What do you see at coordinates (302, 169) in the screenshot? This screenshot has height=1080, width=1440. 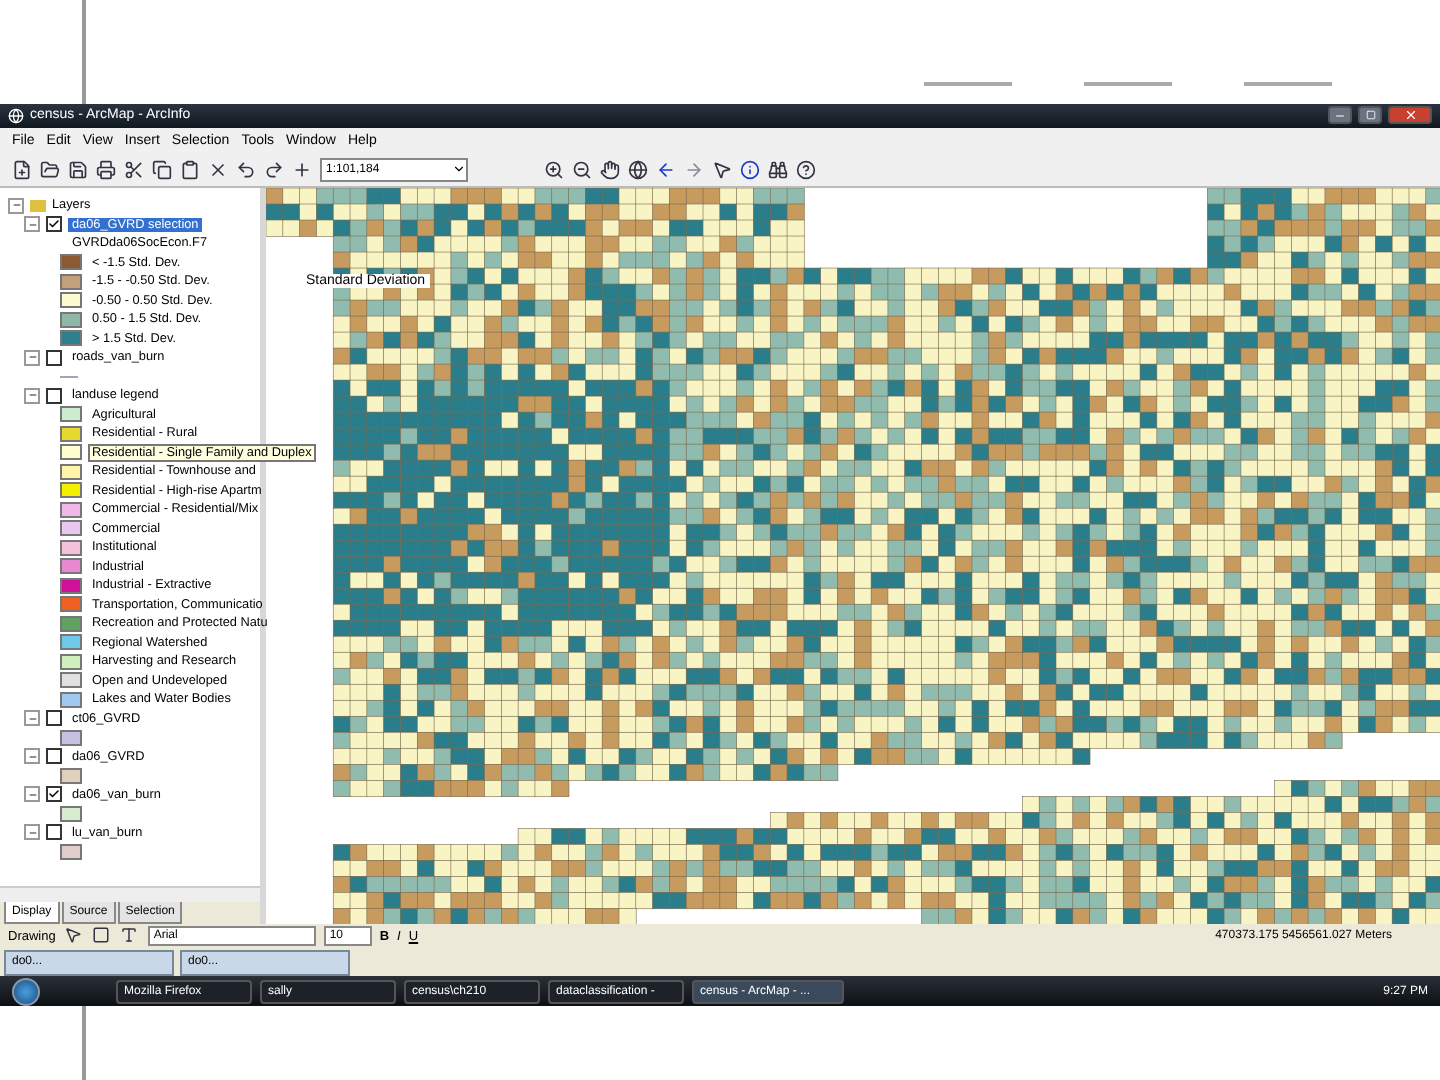 I see `add-data-icon` at bounding box center [302, 169].